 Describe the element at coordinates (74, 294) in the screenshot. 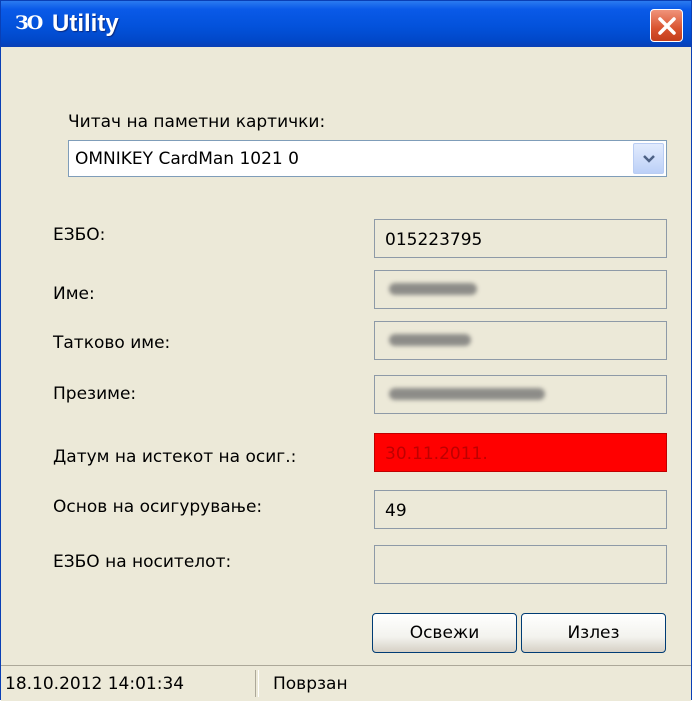

I see `ime-label: Име:` at that location.